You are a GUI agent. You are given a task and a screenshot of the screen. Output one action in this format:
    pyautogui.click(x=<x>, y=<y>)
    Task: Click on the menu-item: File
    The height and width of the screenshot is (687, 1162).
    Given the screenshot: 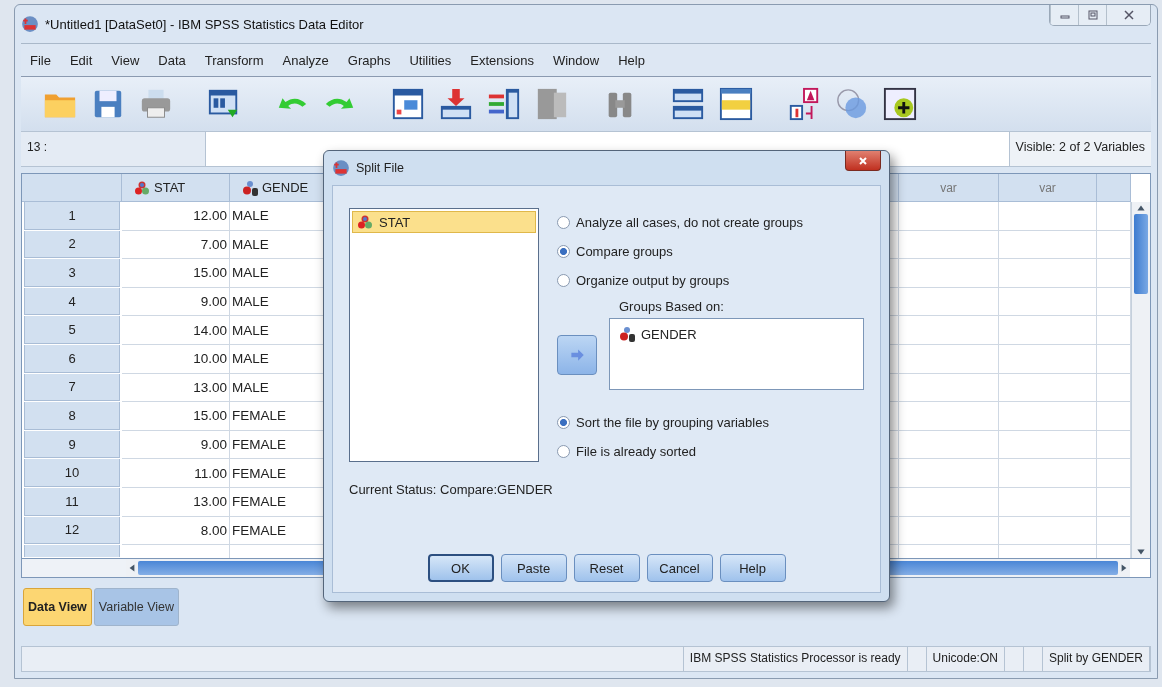 What is the action you would take?
    pyautogui.click(x=41, y=60)
    